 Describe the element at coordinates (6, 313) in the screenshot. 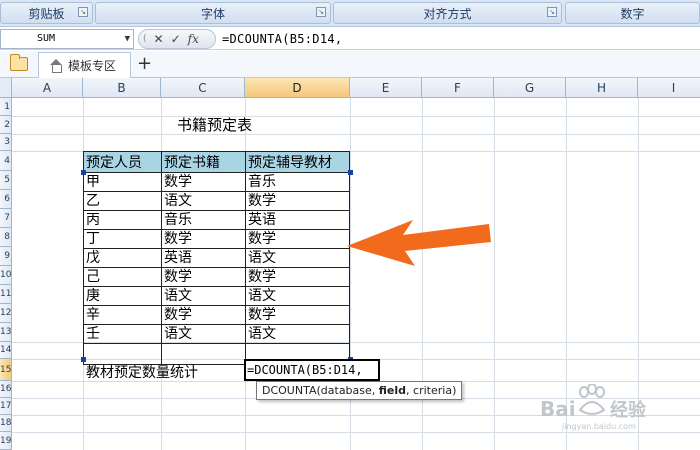

I see `row-header: 12` at that location.